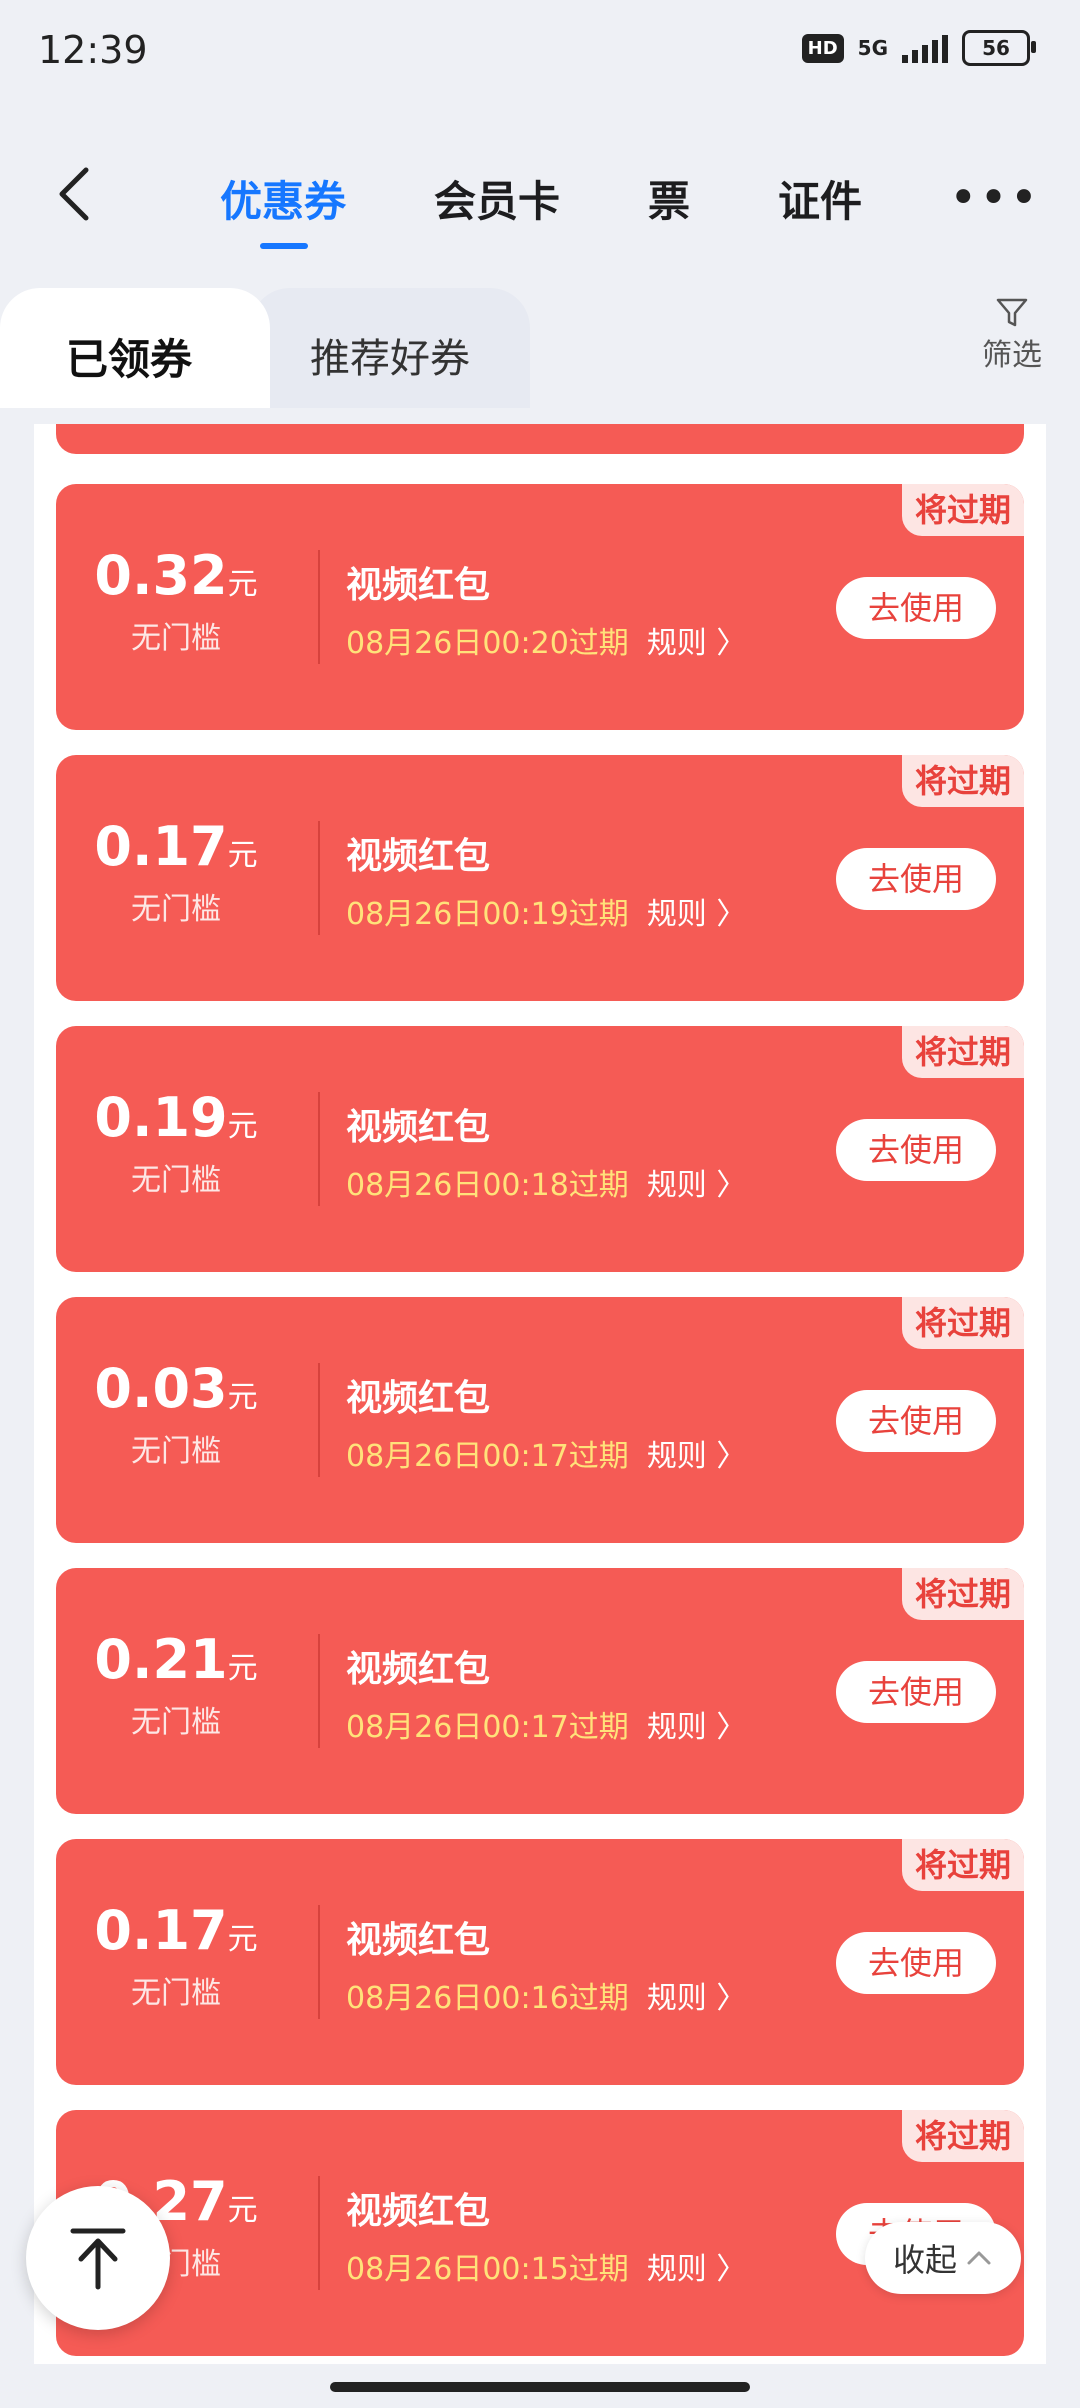 The image size is (1080, 2408). What do you see at coordinates (994, 198) in the screenshot?
I see `more-icon: •••` at bounding box center [994, 198].